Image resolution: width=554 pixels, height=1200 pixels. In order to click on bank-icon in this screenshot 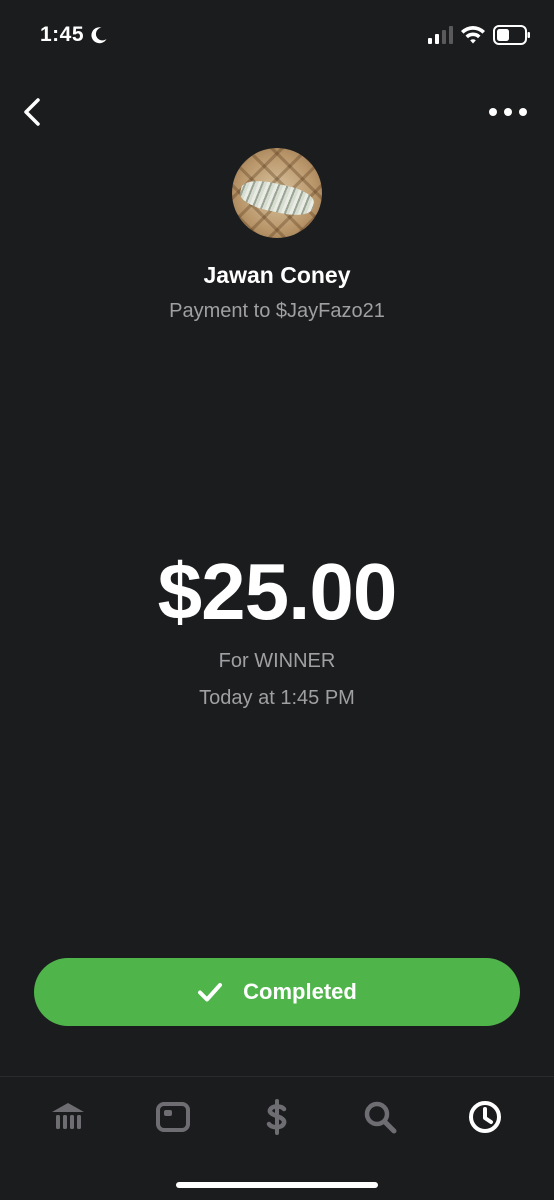, I will do `click(68, 1116)`.